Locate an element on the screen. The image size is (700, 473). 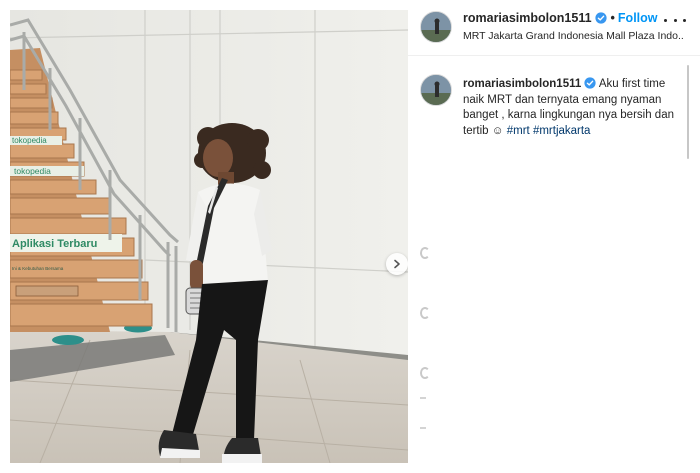
comments-scrollbar is located at coordinates (688, 112).